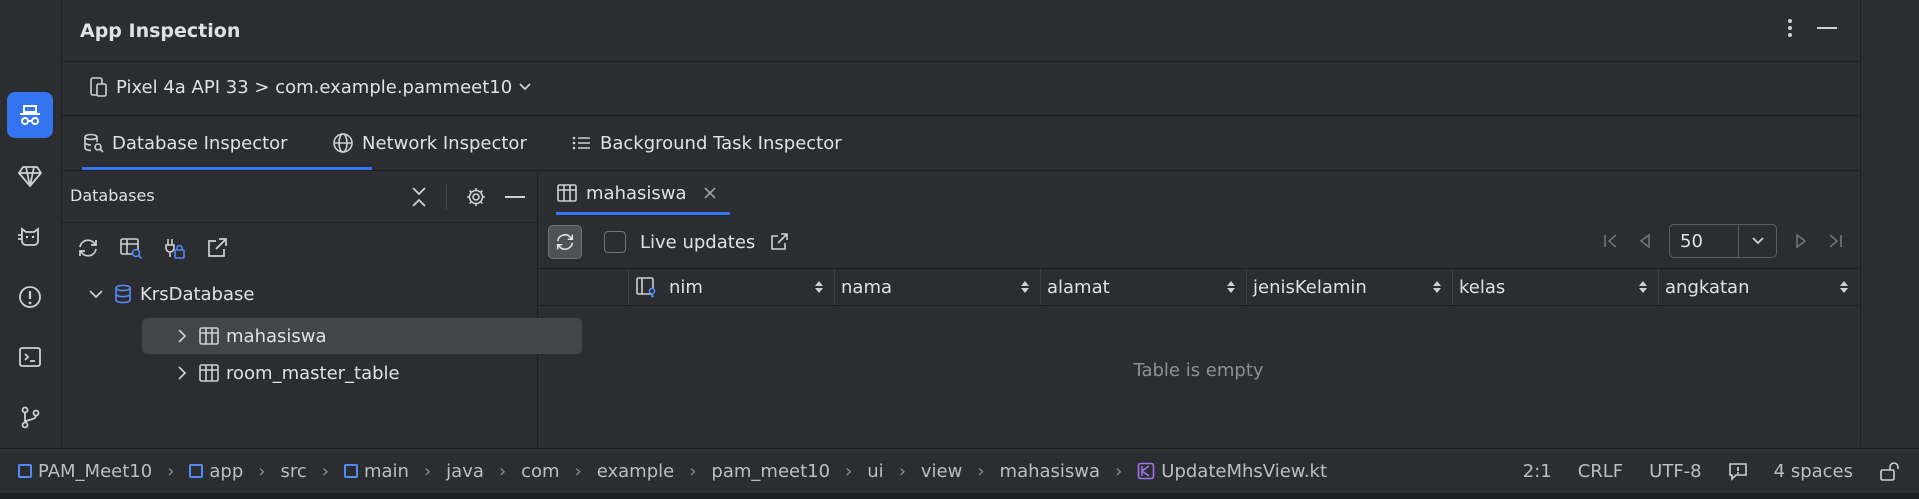 This screenshot has height=499, width=1919. I want to click on database-name: KrsDatabase, so click(197, 294).